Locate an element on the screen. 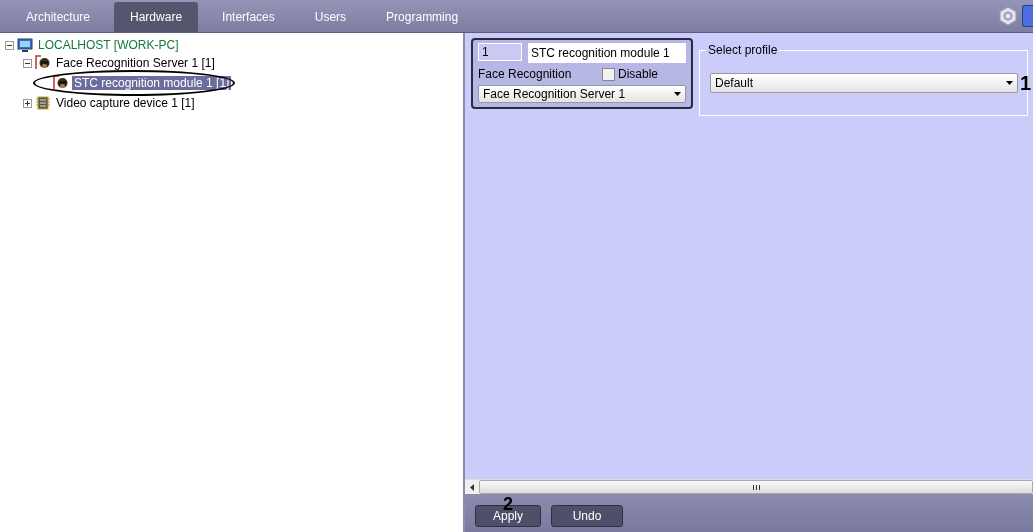 Image resolution: width=1033 pixels, height=532 pixels. monitor-icon is located at coordinates (25, 45).